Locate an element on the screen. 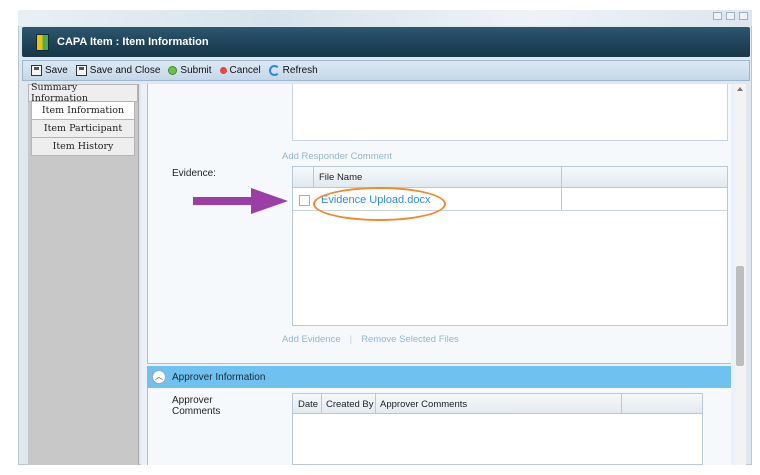 Image resolution: width=760 pixels, height=475 pixels. refresh-button: Refresh is located at coordinates (293, 70).